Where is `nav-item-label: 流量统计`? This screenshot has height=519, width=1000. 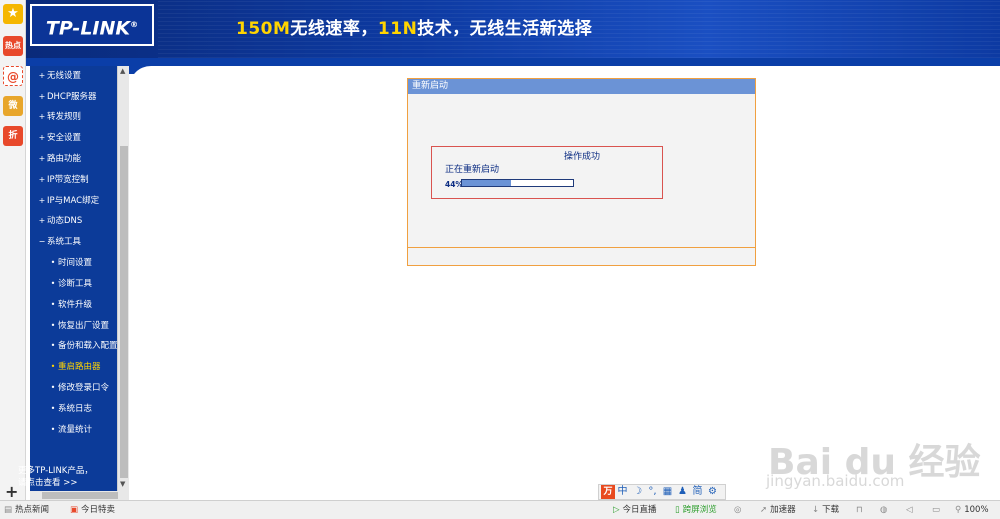 nav-item-label: 流量统计 is located at coordinates (75, 430).